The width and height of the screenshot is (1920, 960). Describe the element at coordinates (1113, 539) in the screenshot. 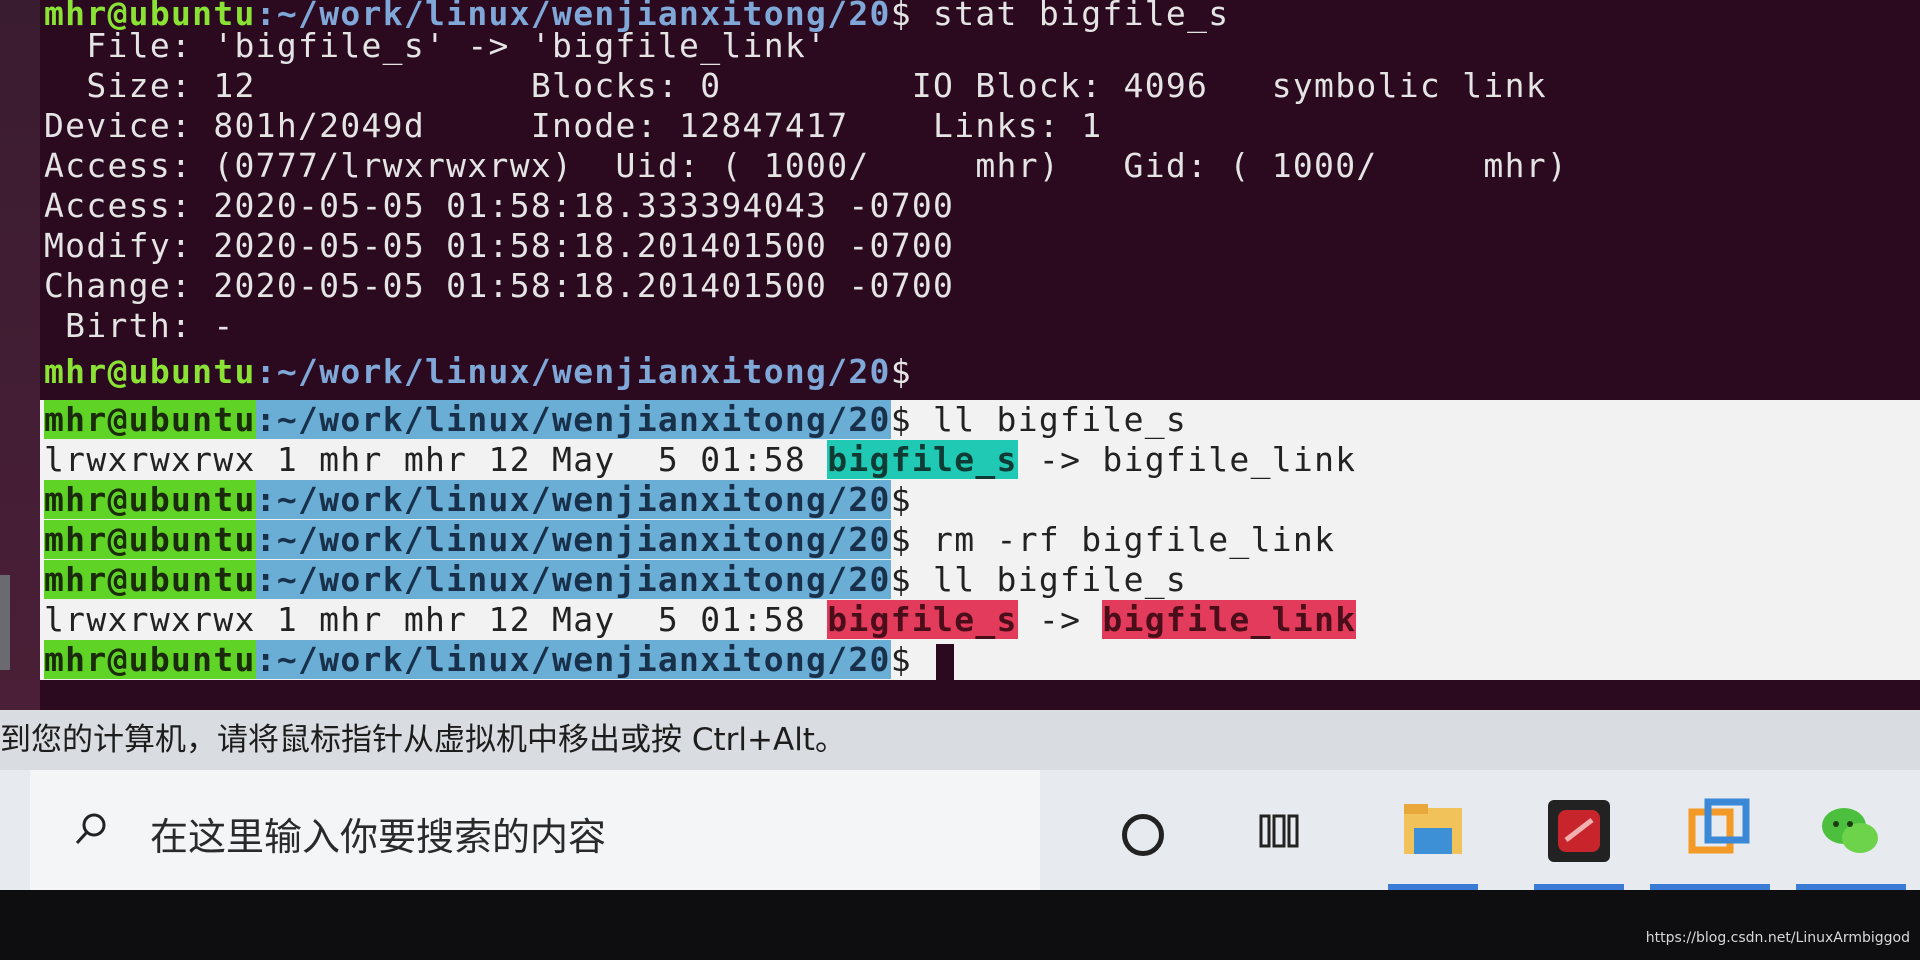

I see `prompt-command: $ rm -rf bigfile_link` at that location.